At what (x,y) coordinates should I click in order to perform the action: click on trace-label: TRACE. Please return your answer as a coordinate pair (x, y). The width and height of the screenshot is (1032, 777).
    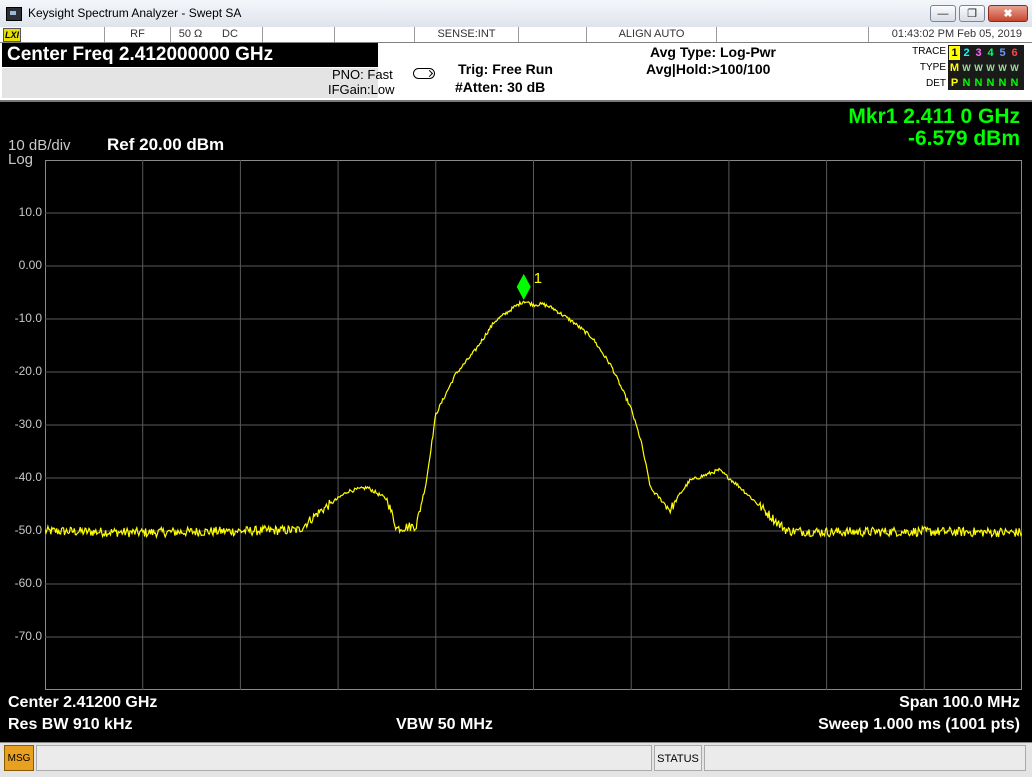
    Looking at the image, I should click on (929, 51).